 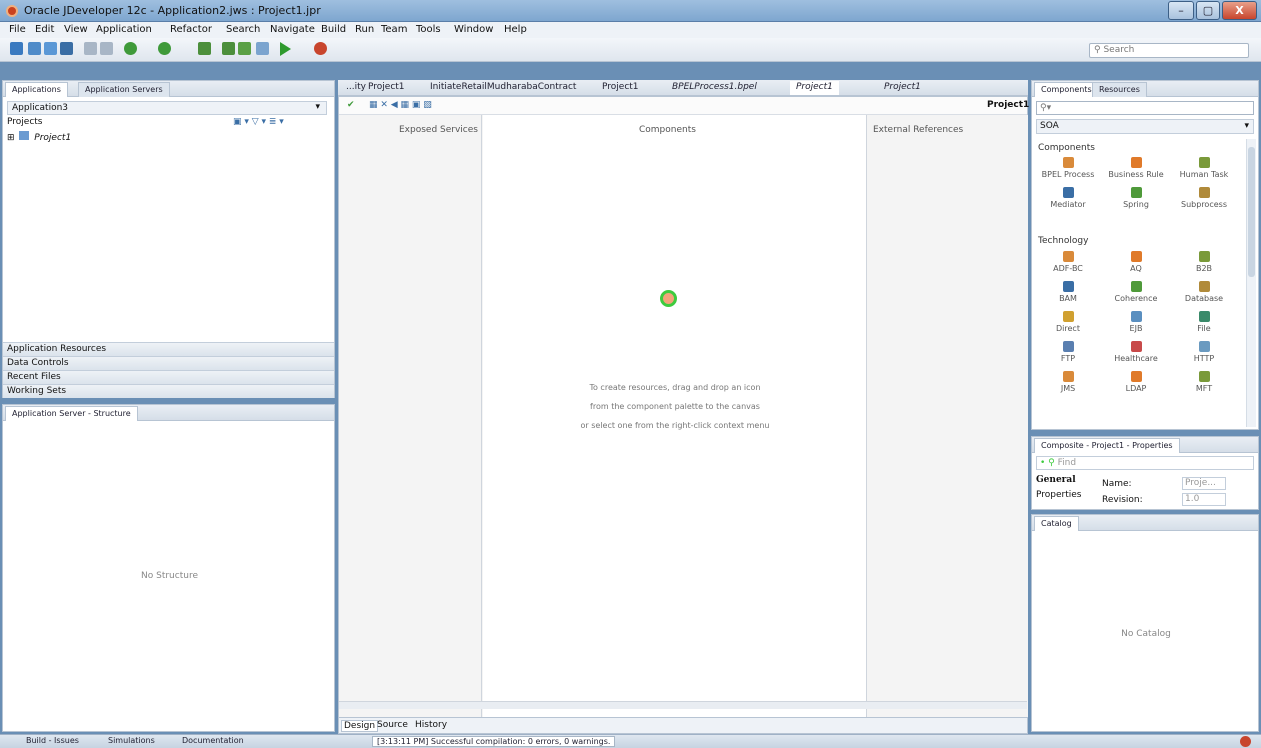 I want to click on save-all-icon, so click(x=66, y=48).